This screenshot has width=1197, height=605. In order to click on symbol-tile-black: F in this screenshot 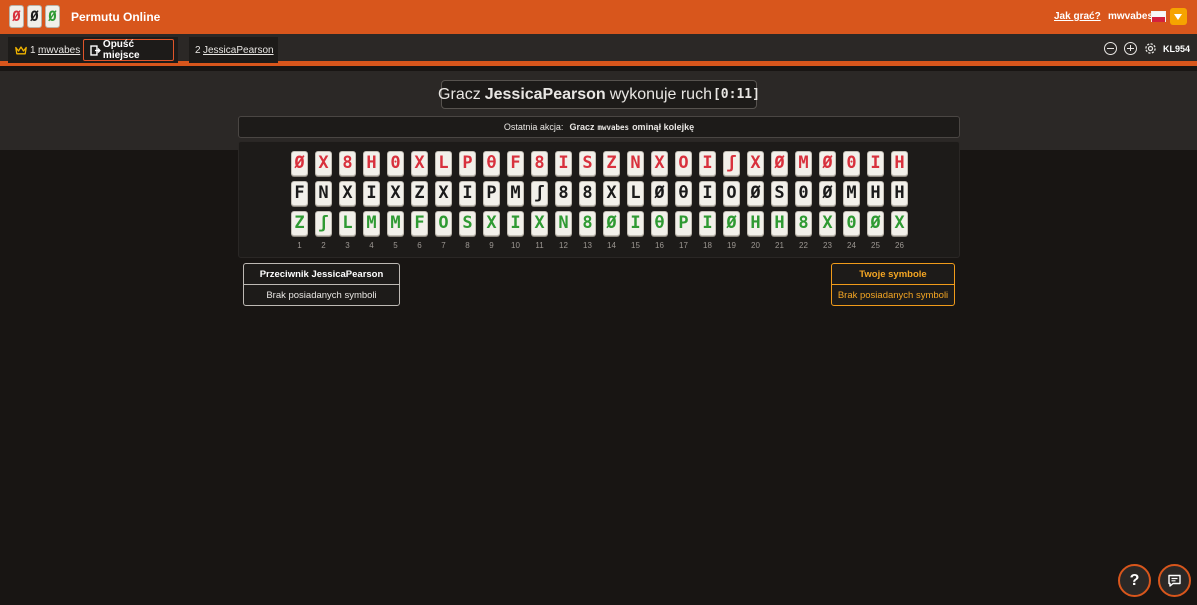, I will do `click(299, 193)`.